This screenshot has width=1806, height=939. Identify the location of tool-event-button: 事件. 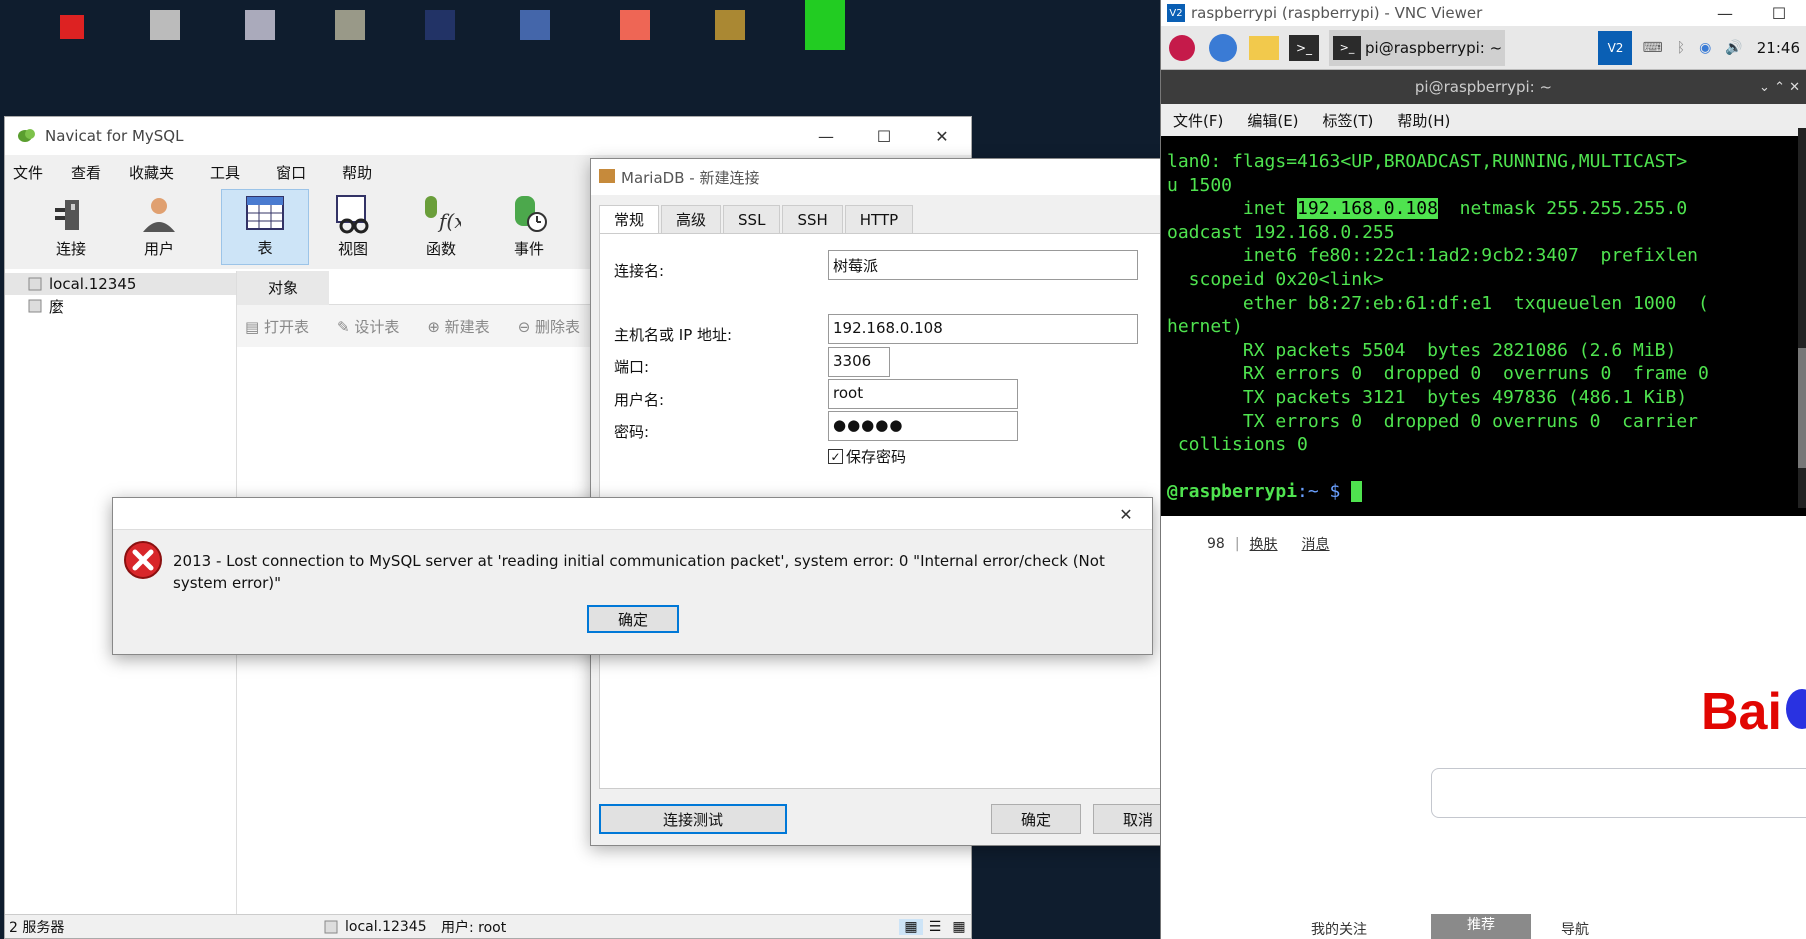
(529, 227).